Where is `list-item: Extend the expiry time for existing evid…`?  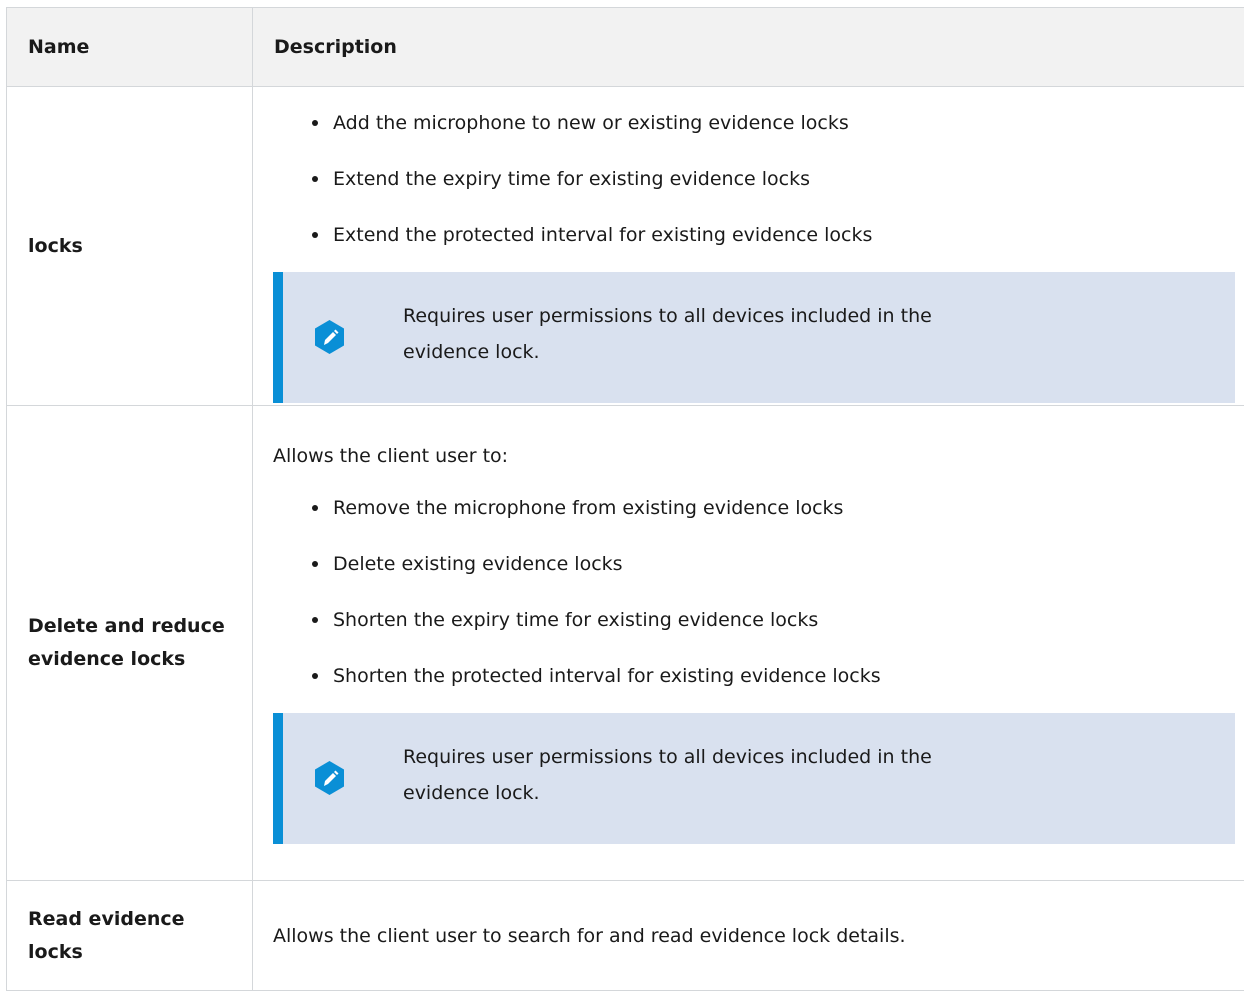 list-item: Extend the expiry time for existing evid… is located at coordinates (778, 179).